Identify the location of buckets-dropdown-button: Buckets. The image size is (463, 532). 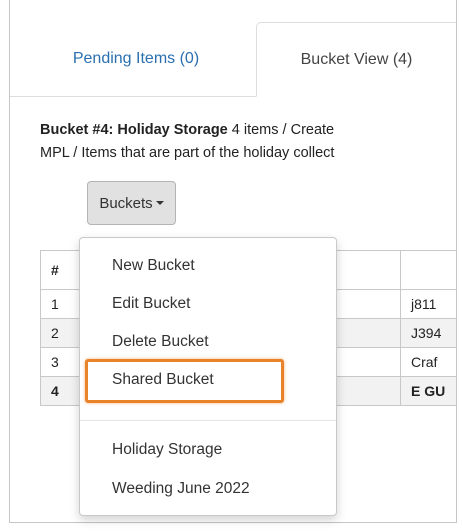
(131, 203).